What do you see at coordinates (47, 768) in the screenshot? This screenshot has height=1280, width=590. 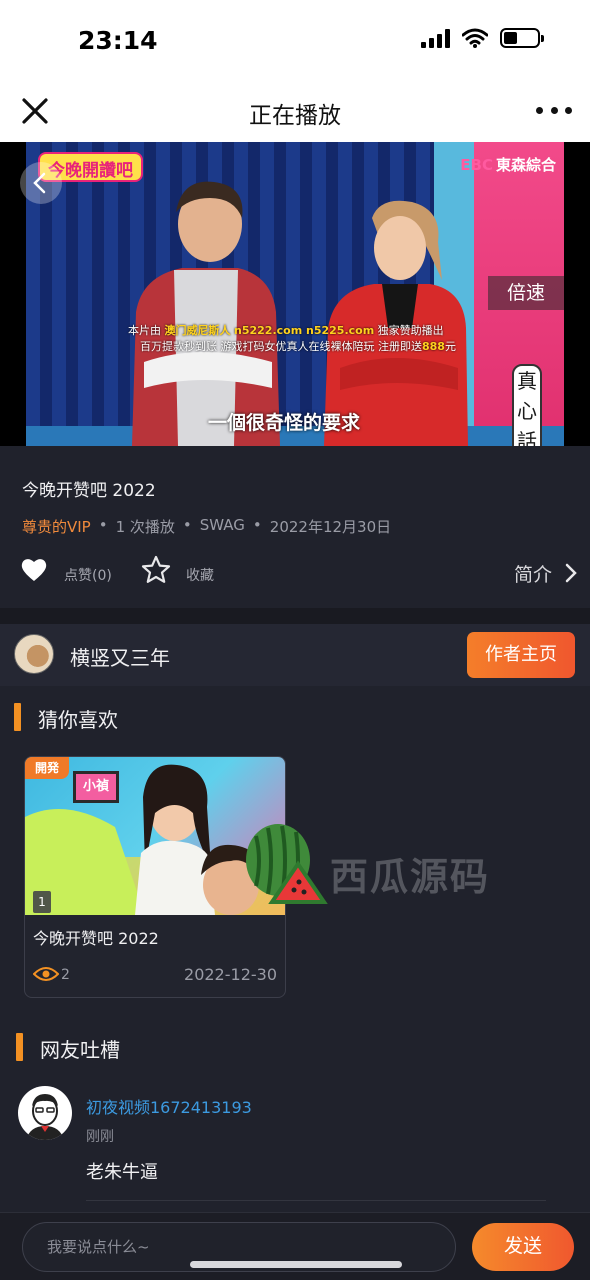 I see `thumbnail-badge: 開発` at bounding box center [47, 768].